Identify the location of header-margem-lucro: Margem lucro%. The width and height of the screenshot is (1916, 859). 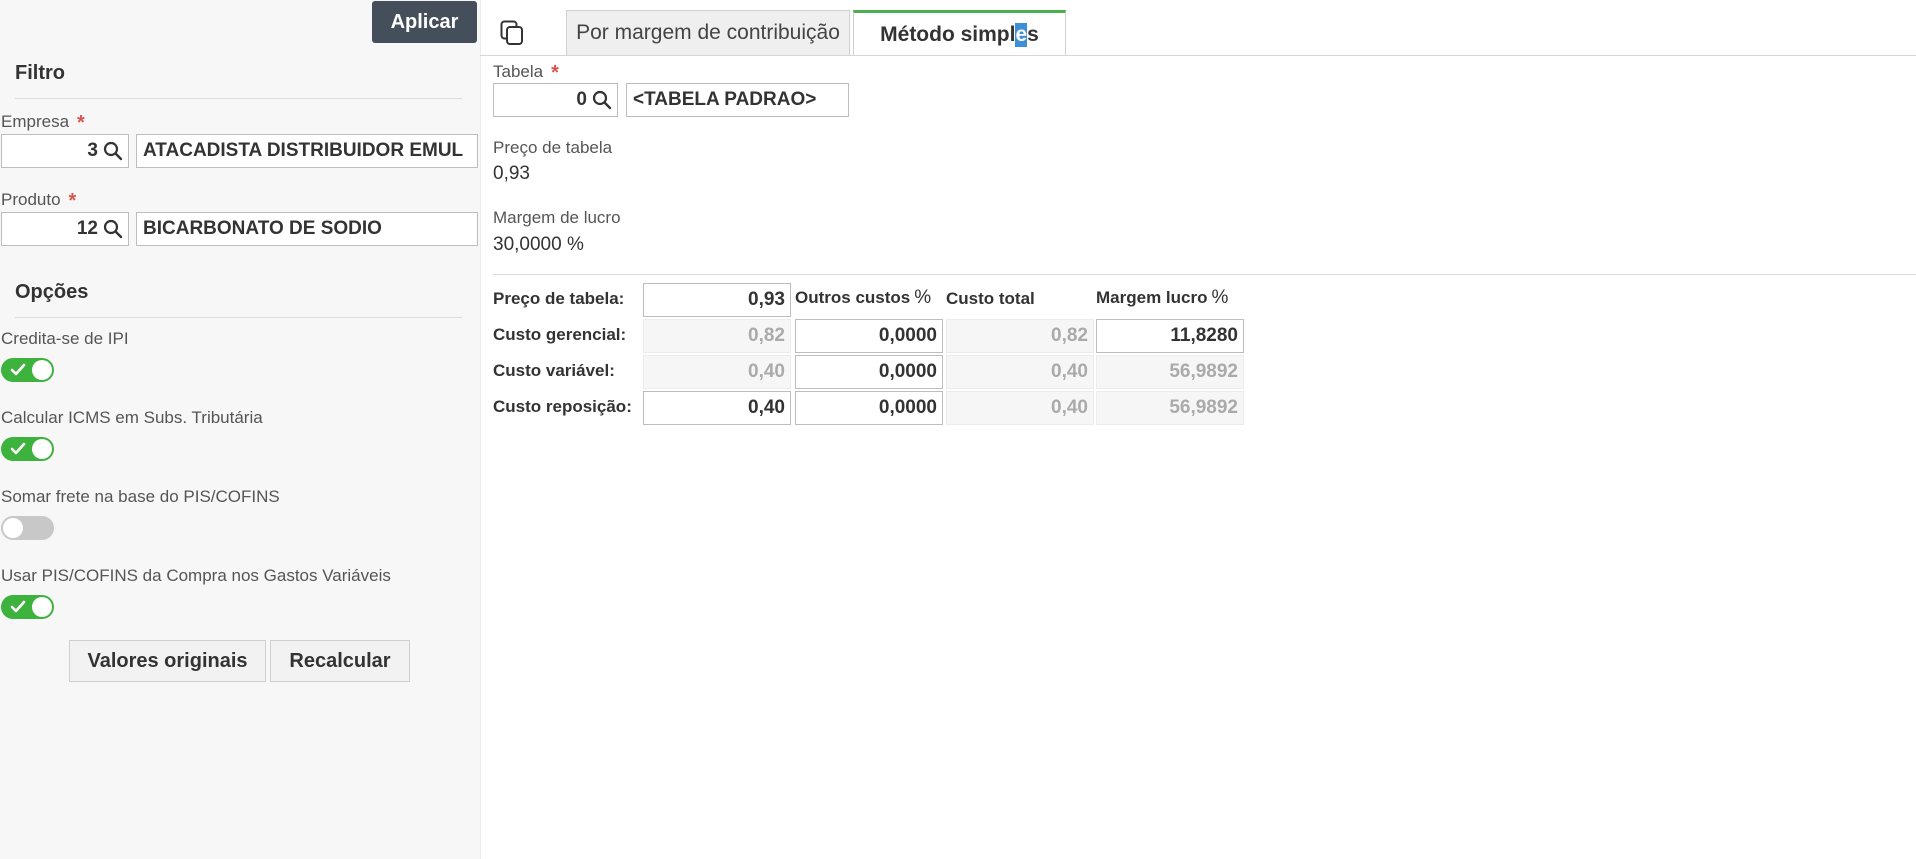
(1162, 297).